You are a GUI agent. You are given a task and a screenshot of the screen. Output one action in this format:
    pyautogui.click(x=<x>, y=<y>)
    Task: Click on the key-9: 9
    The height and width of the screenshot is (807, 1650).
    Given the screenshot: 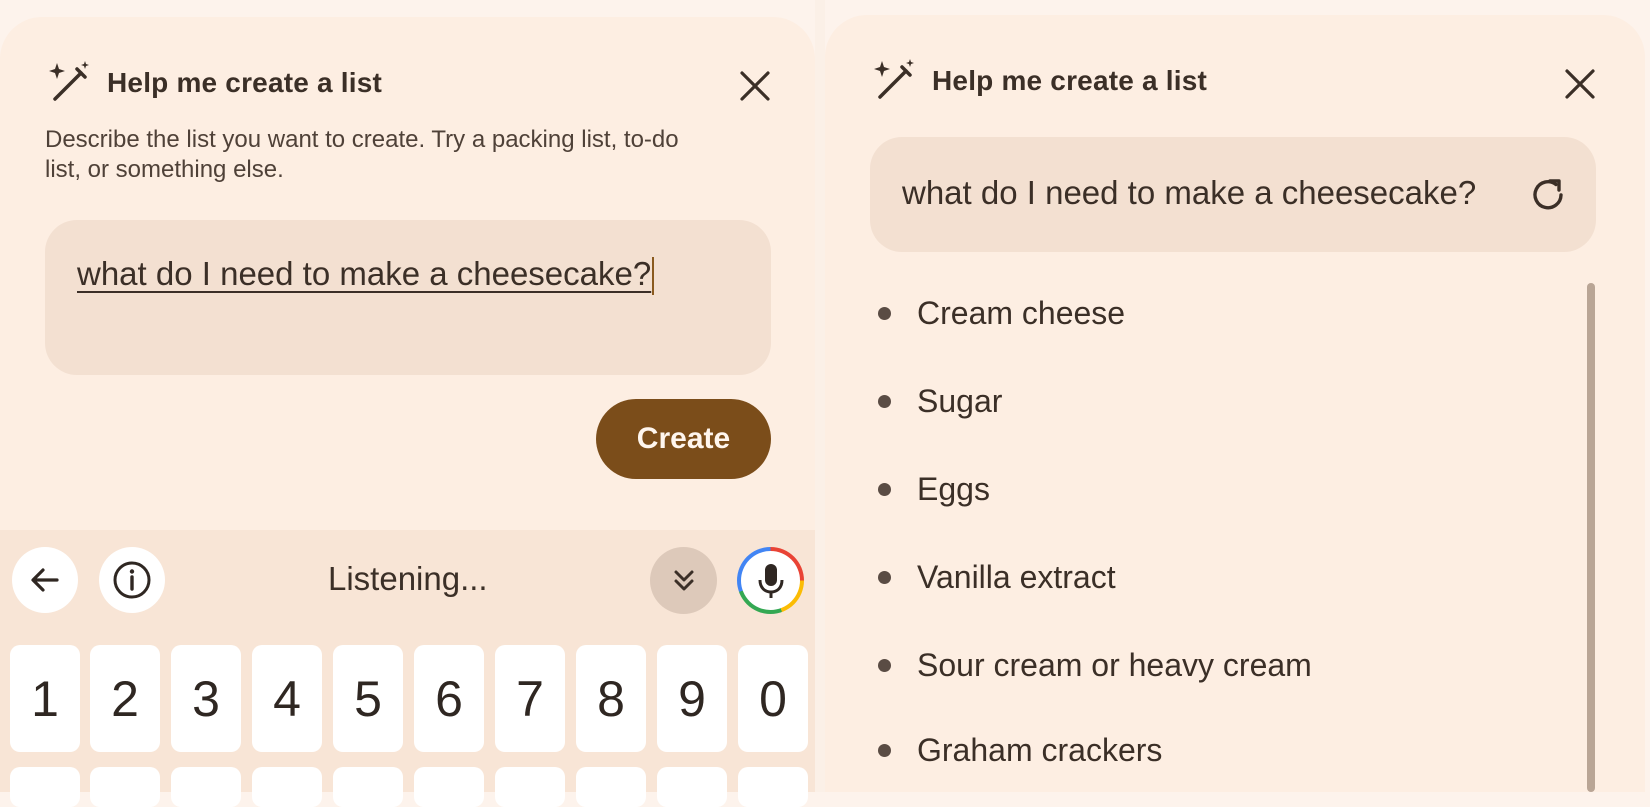 What is the action you would take?
    pyautogui.click(x=692, y=698)
    